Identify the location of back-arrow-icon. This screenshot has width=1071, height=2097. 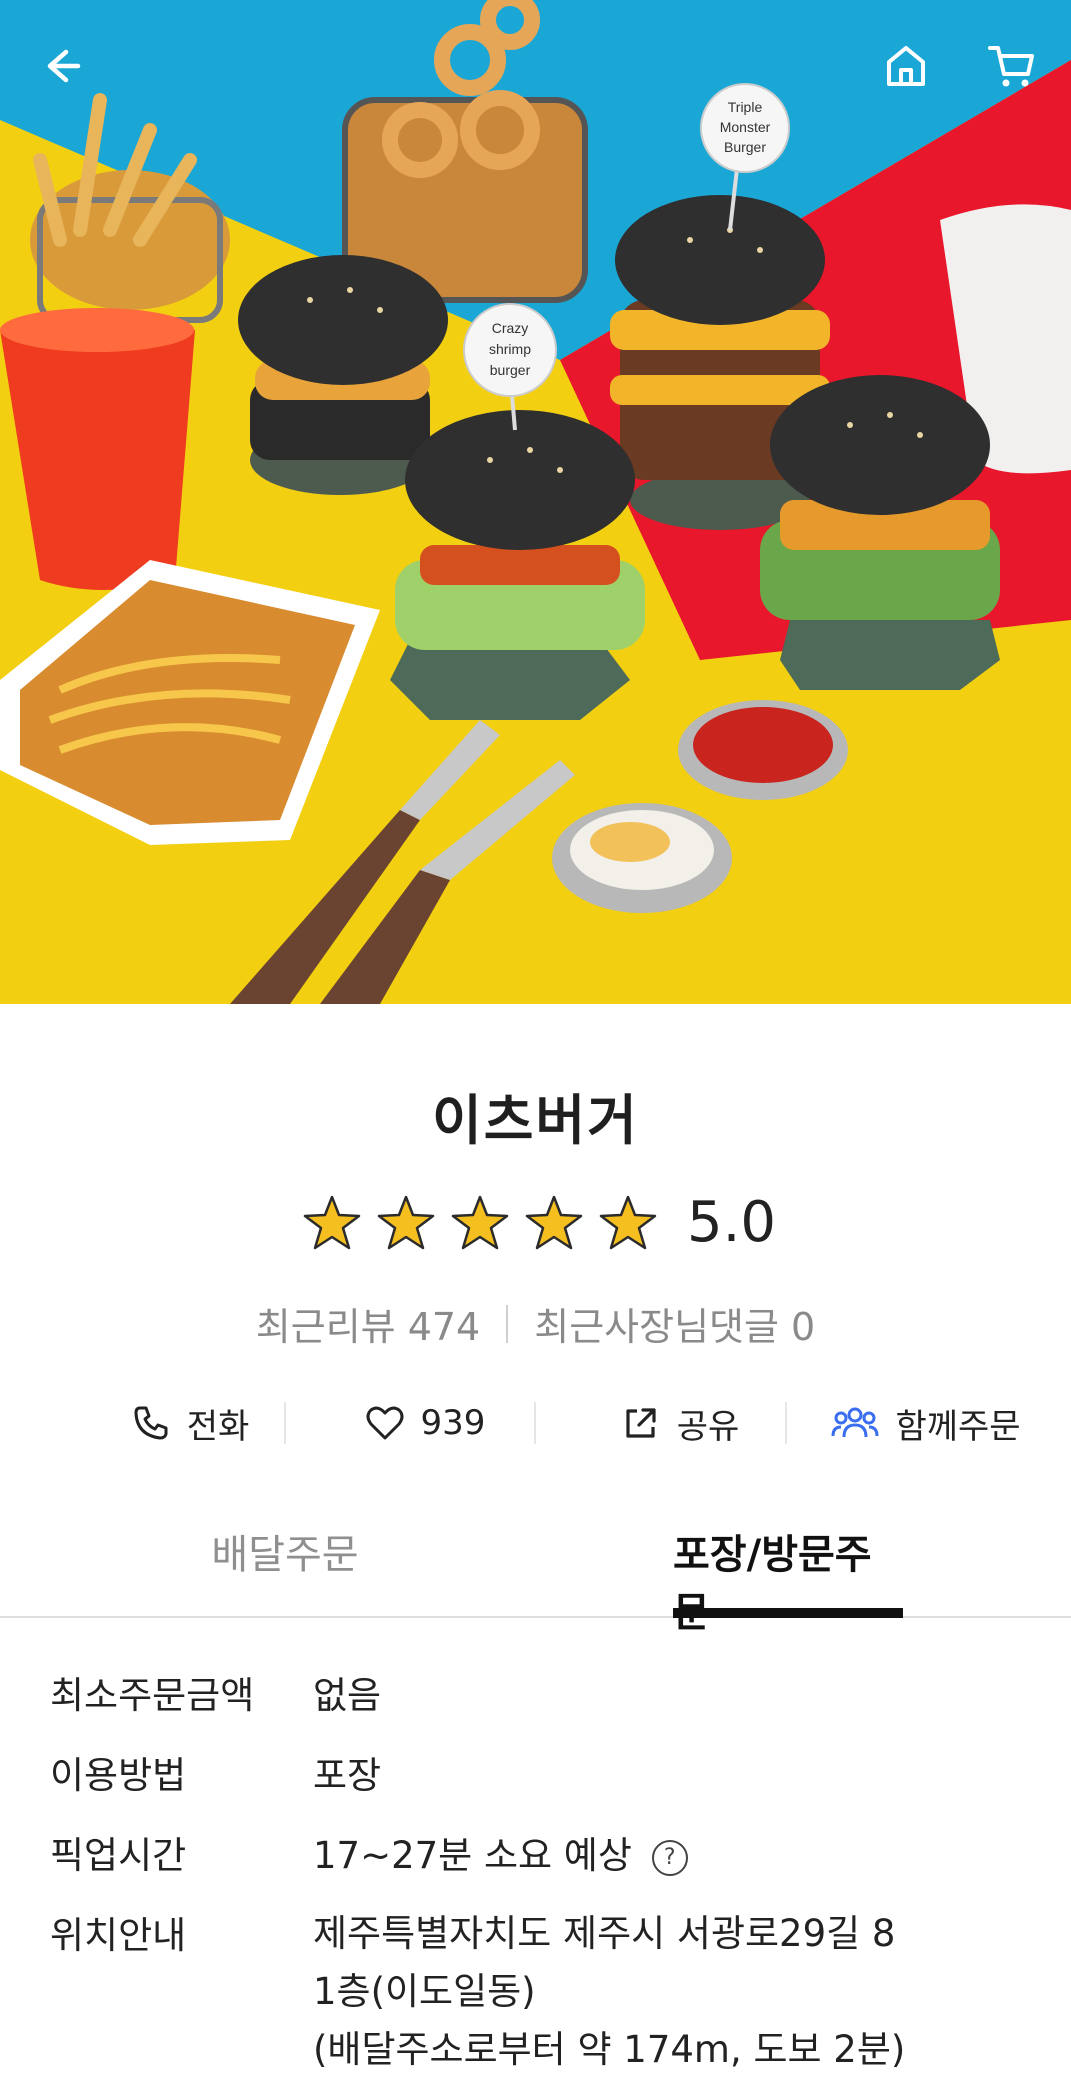
(64, 66).